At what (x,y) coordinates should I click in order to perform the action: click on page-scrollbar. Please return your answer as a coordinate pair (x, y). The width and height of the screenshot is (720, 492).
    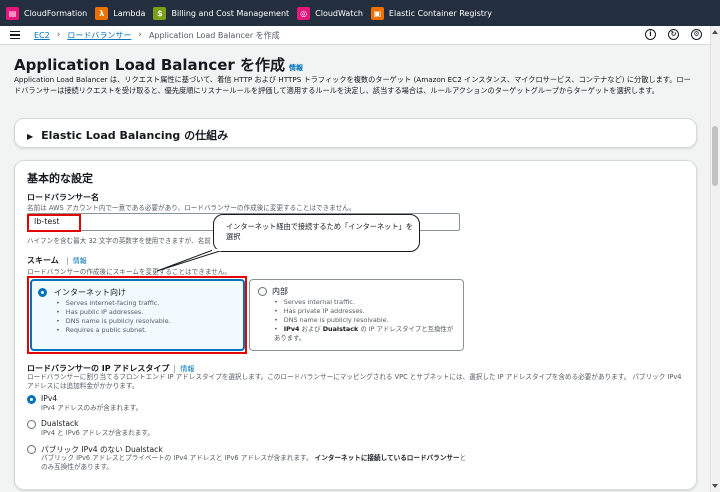
    Looking at the image, I should click on (715, 259).